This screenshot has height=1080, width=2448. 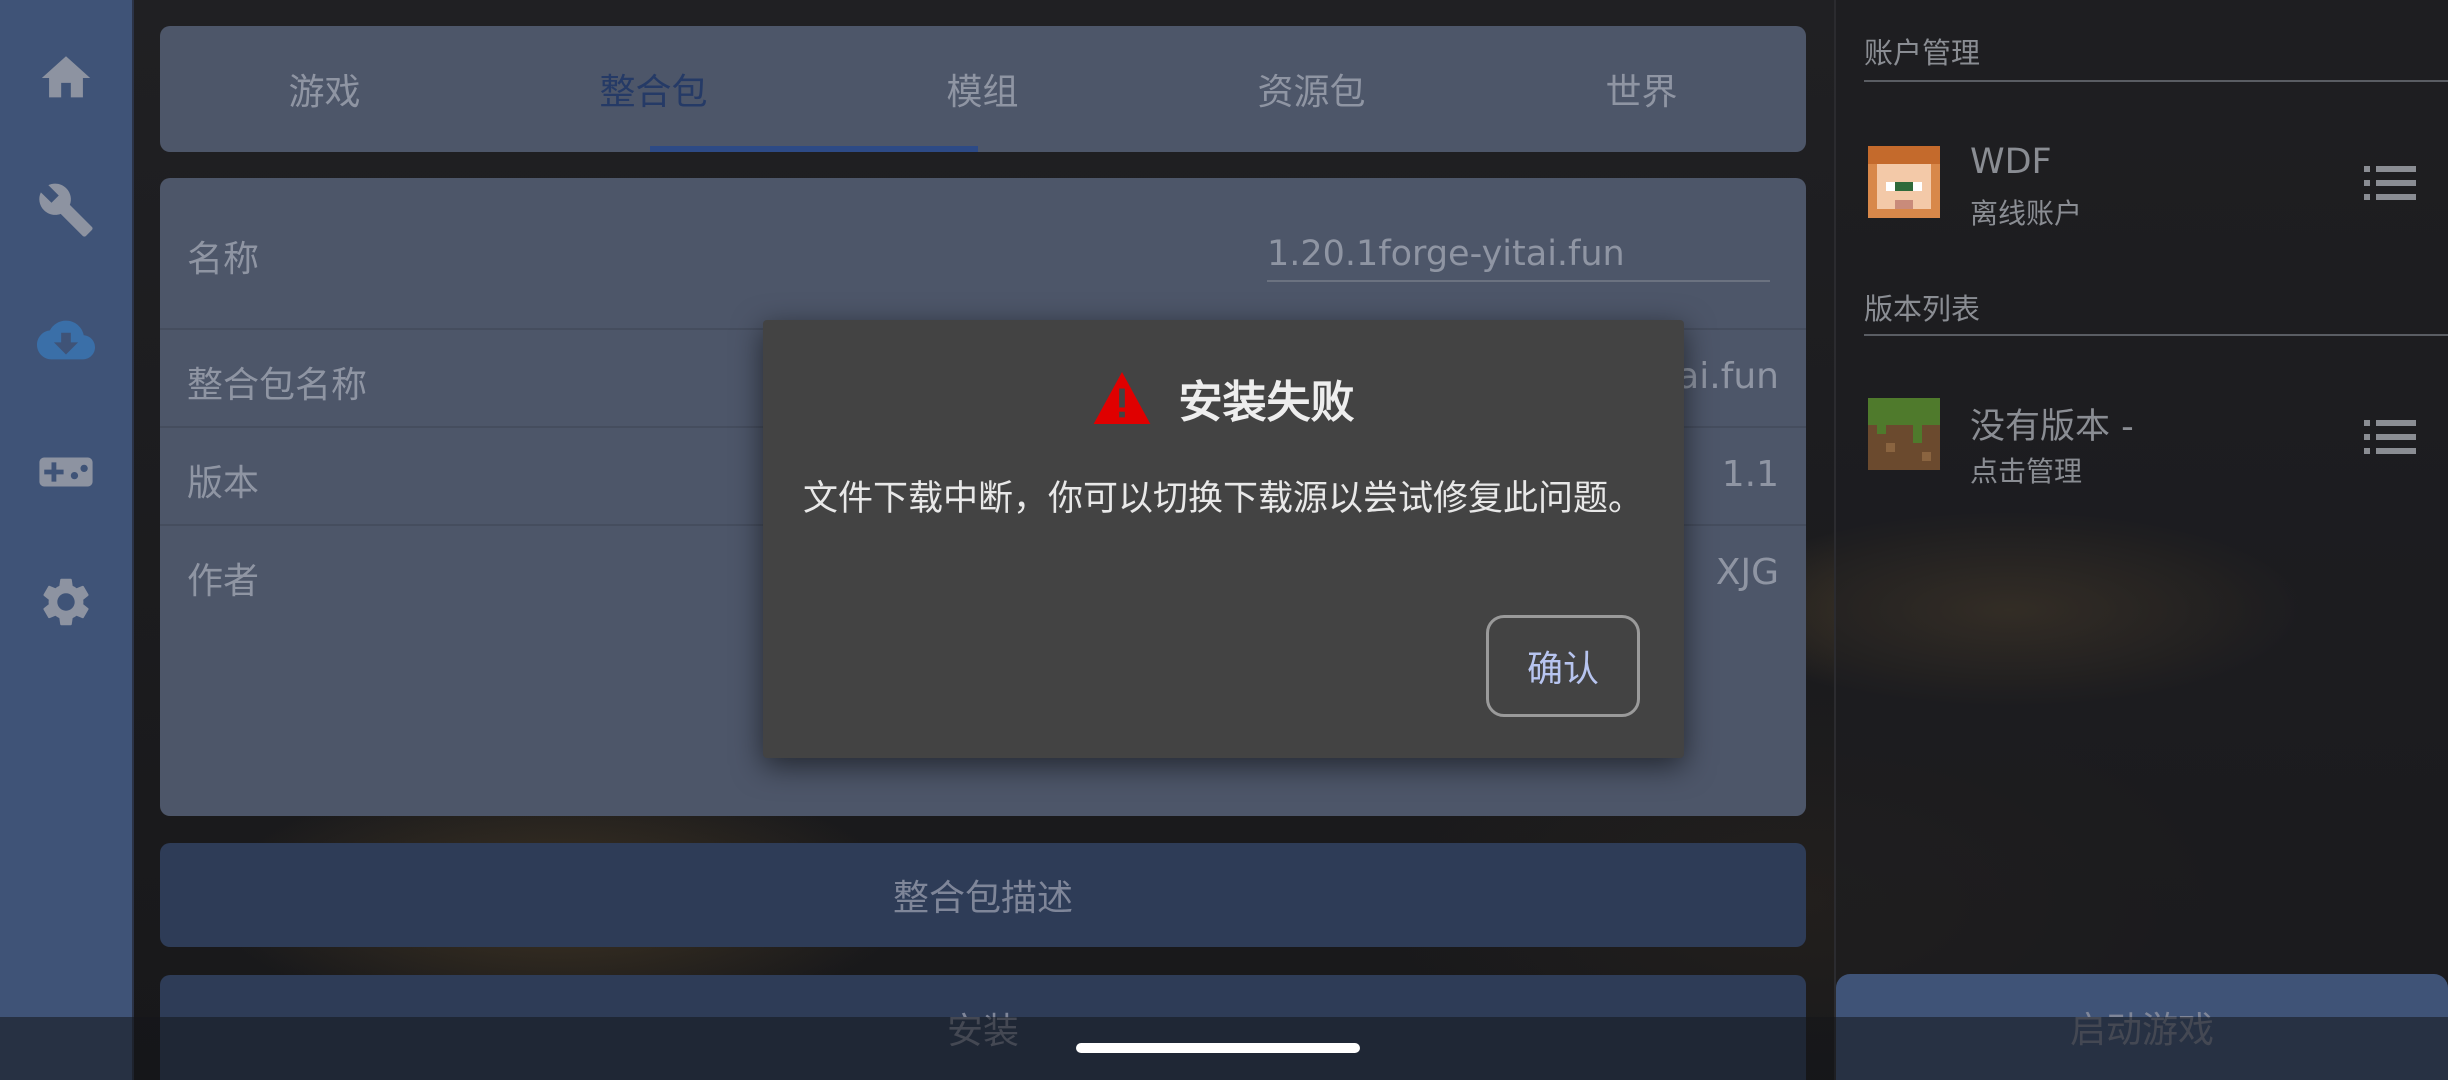 What do you see at coordinates (1121, 398) in the screenshot?
I see `warning-icon` at bounding box center [1121, 398].